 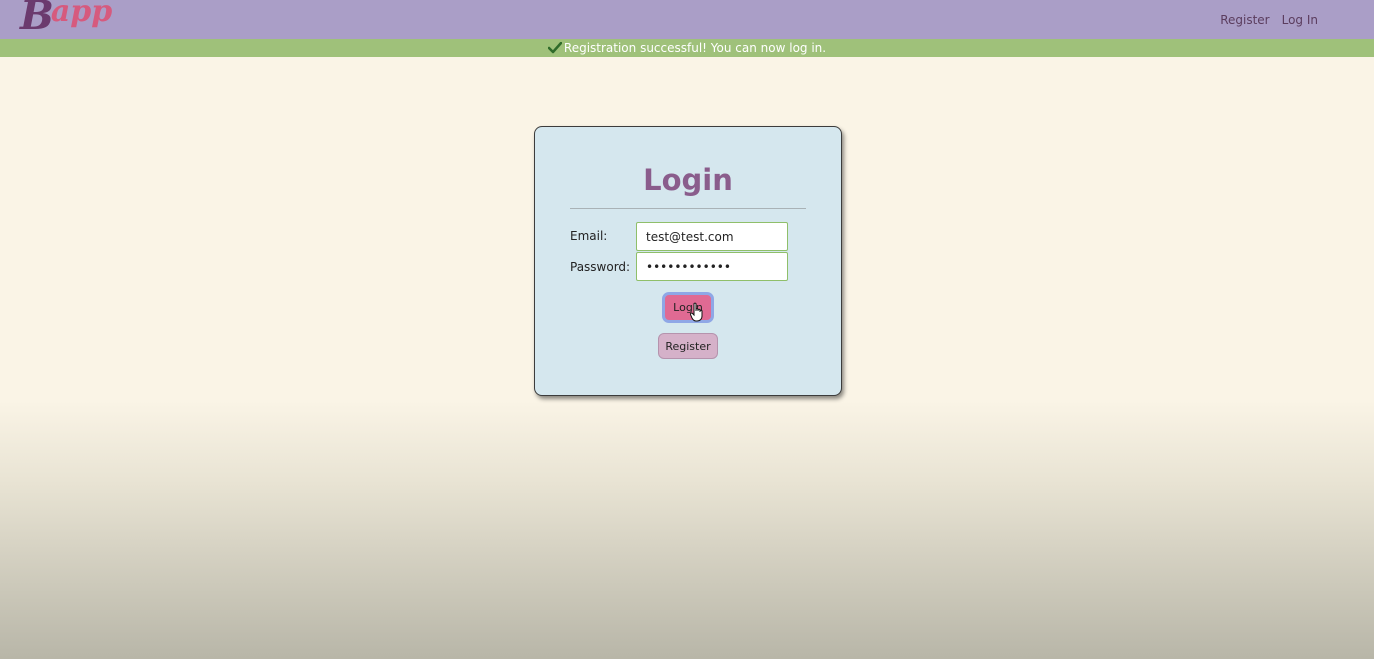 What do you see at coordinates (81, 14) in the screenshot?
I see `logo-text: app` at bounding box center [81, 14].